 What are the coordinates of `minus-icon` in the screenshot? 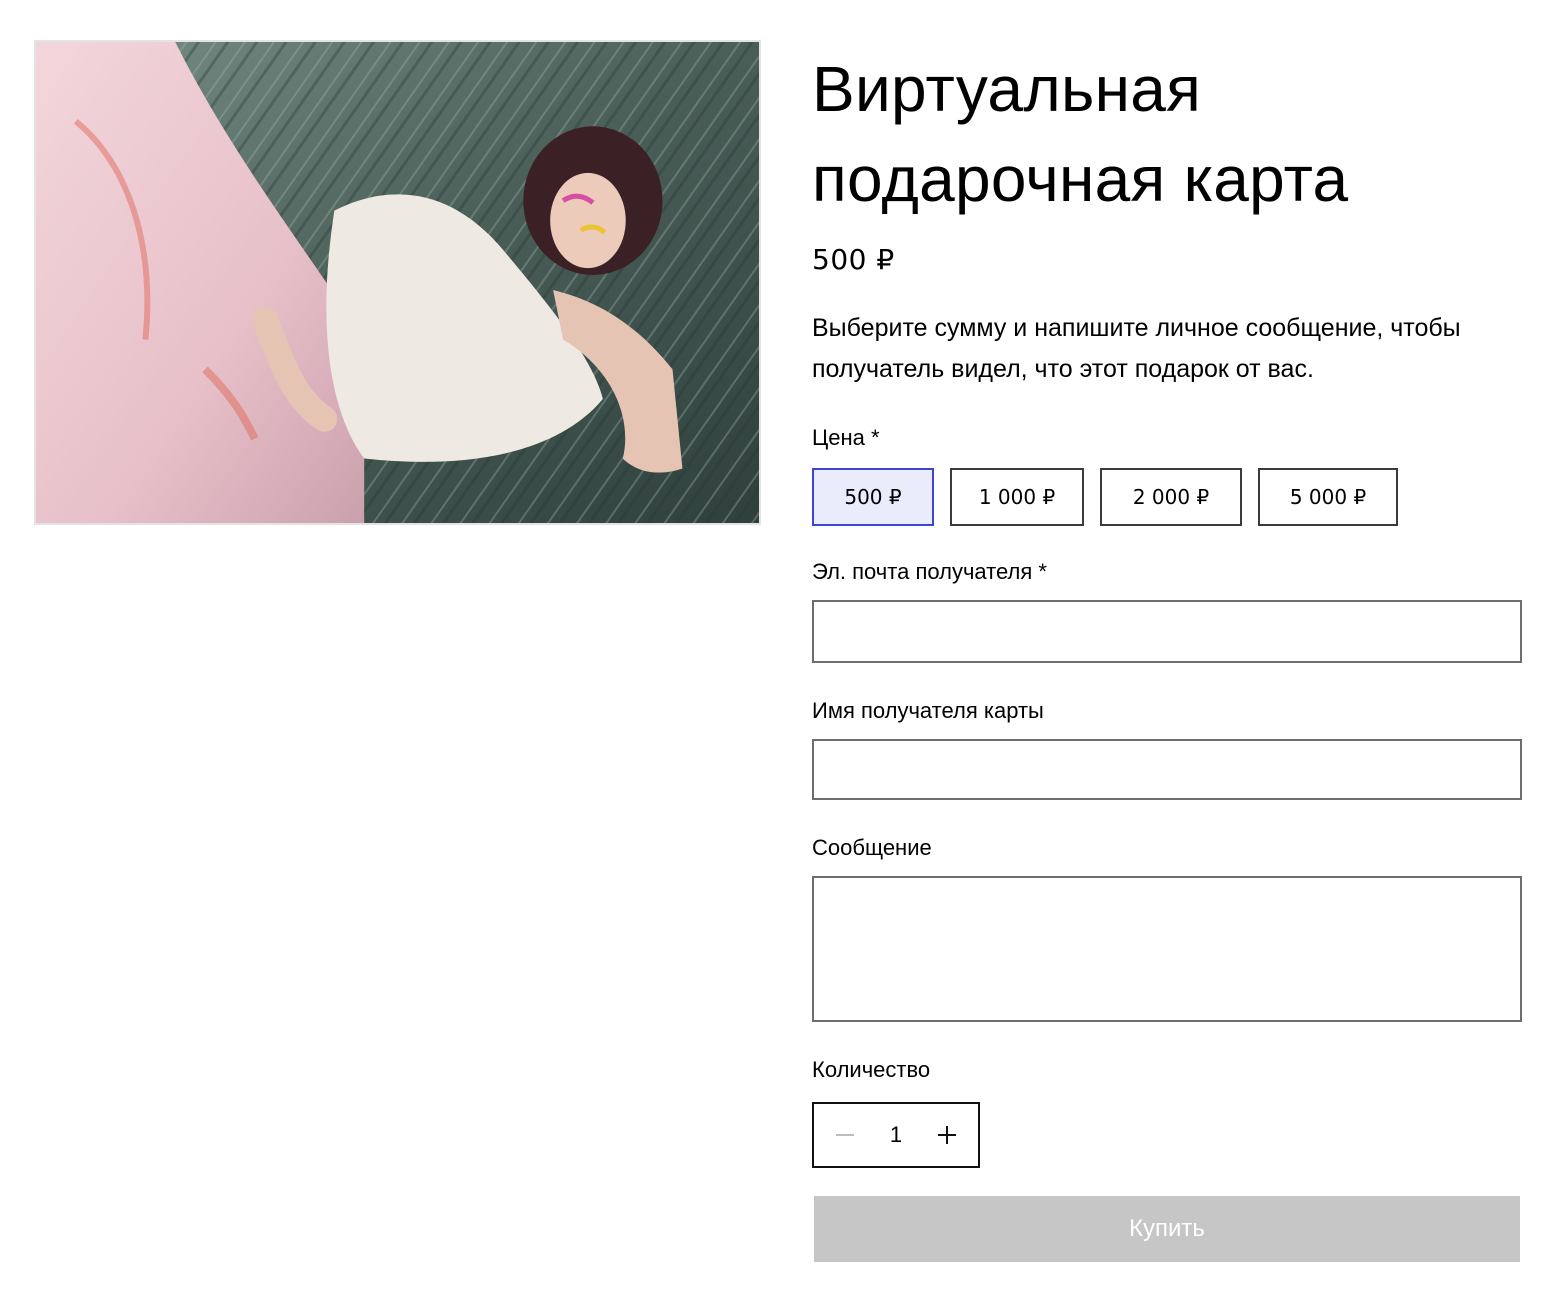 It's located at (845, 1135).